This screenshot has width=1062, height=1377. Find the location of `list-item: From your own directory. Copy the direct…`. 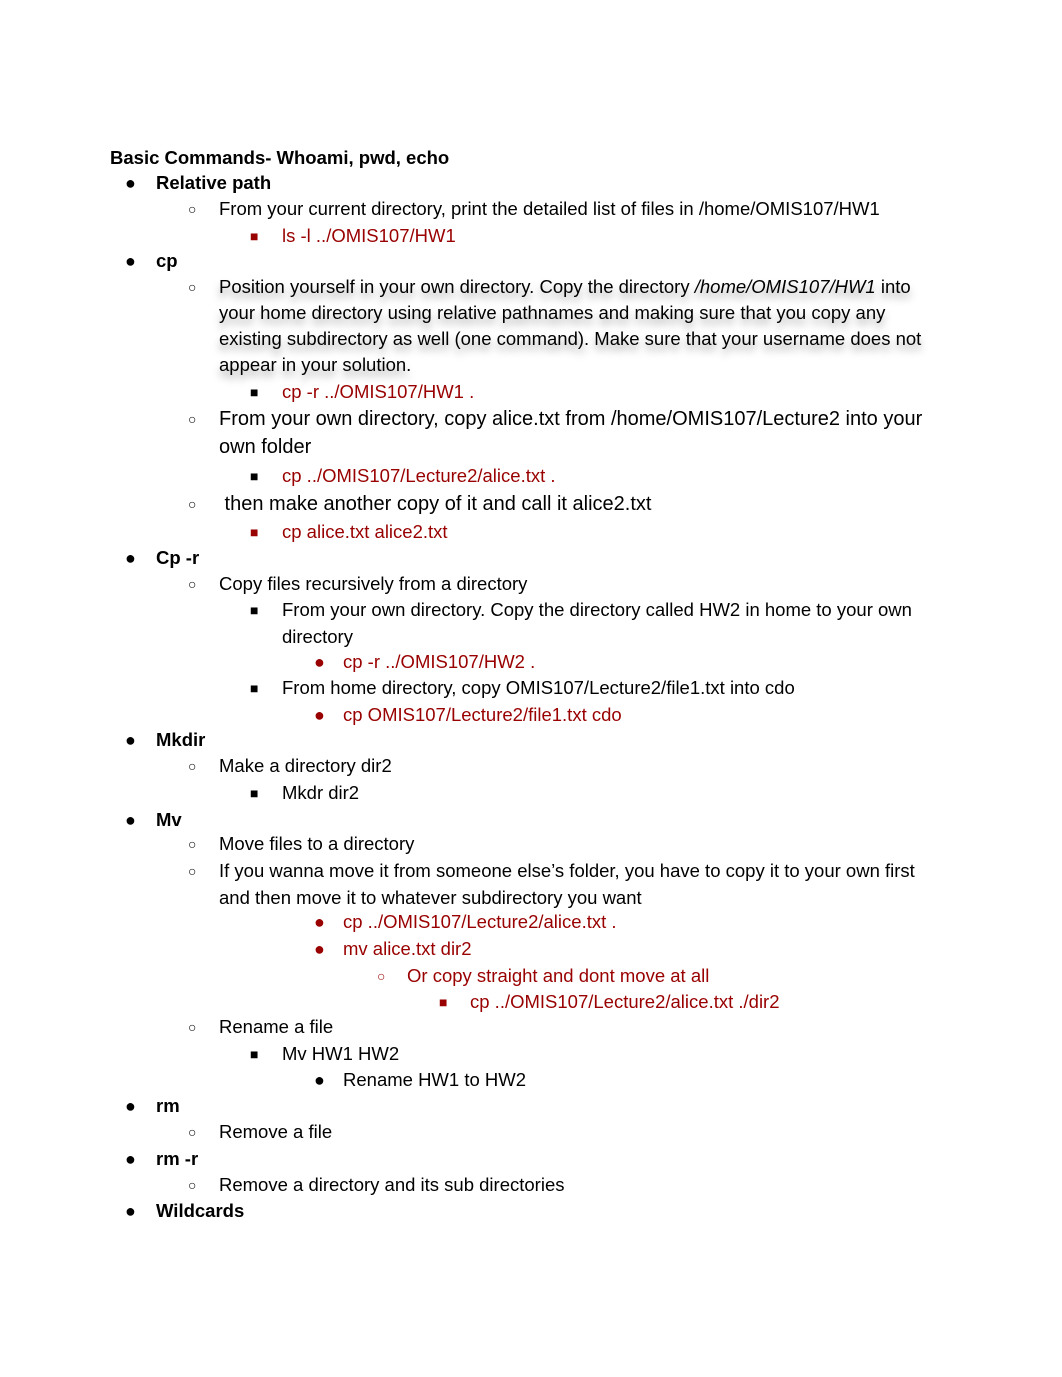

list-item: From your own directory. Copy the direct… is located at coordinates (597, 609).